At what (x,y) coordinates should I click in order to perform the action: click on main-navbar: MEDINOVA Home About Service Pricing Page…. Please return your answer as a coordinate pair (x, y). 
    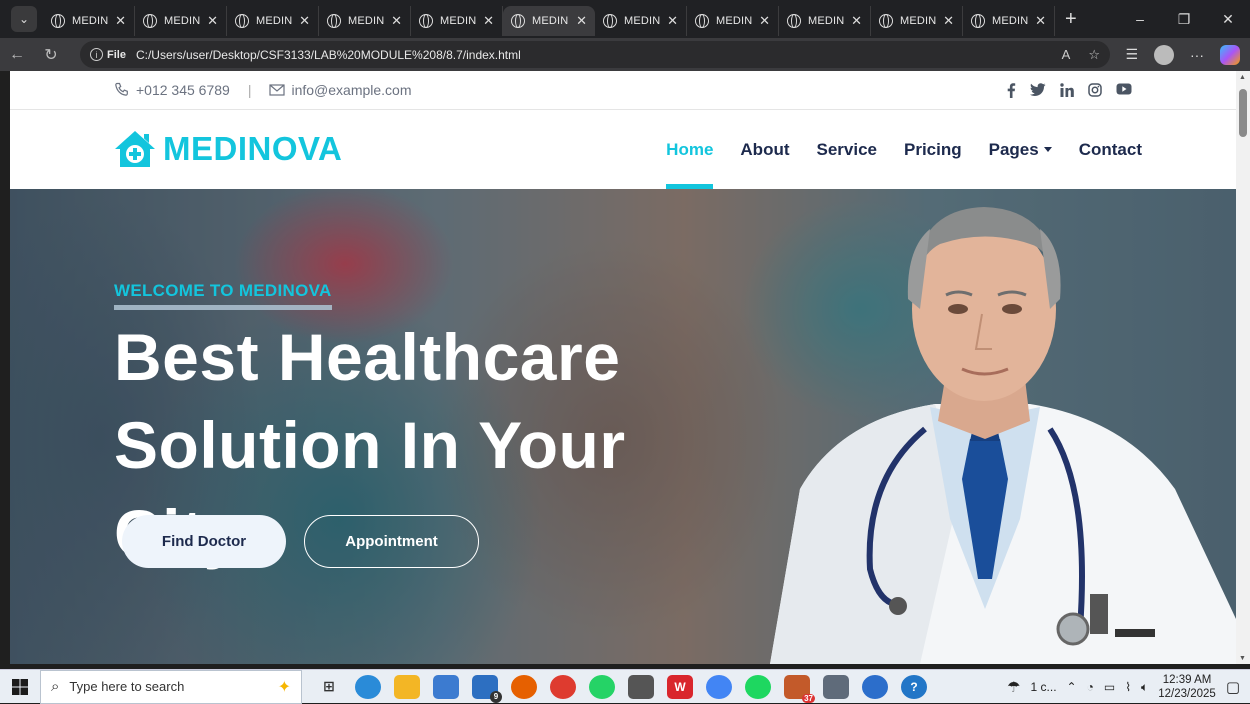
    Looking at the image, I should click on (623, 149).